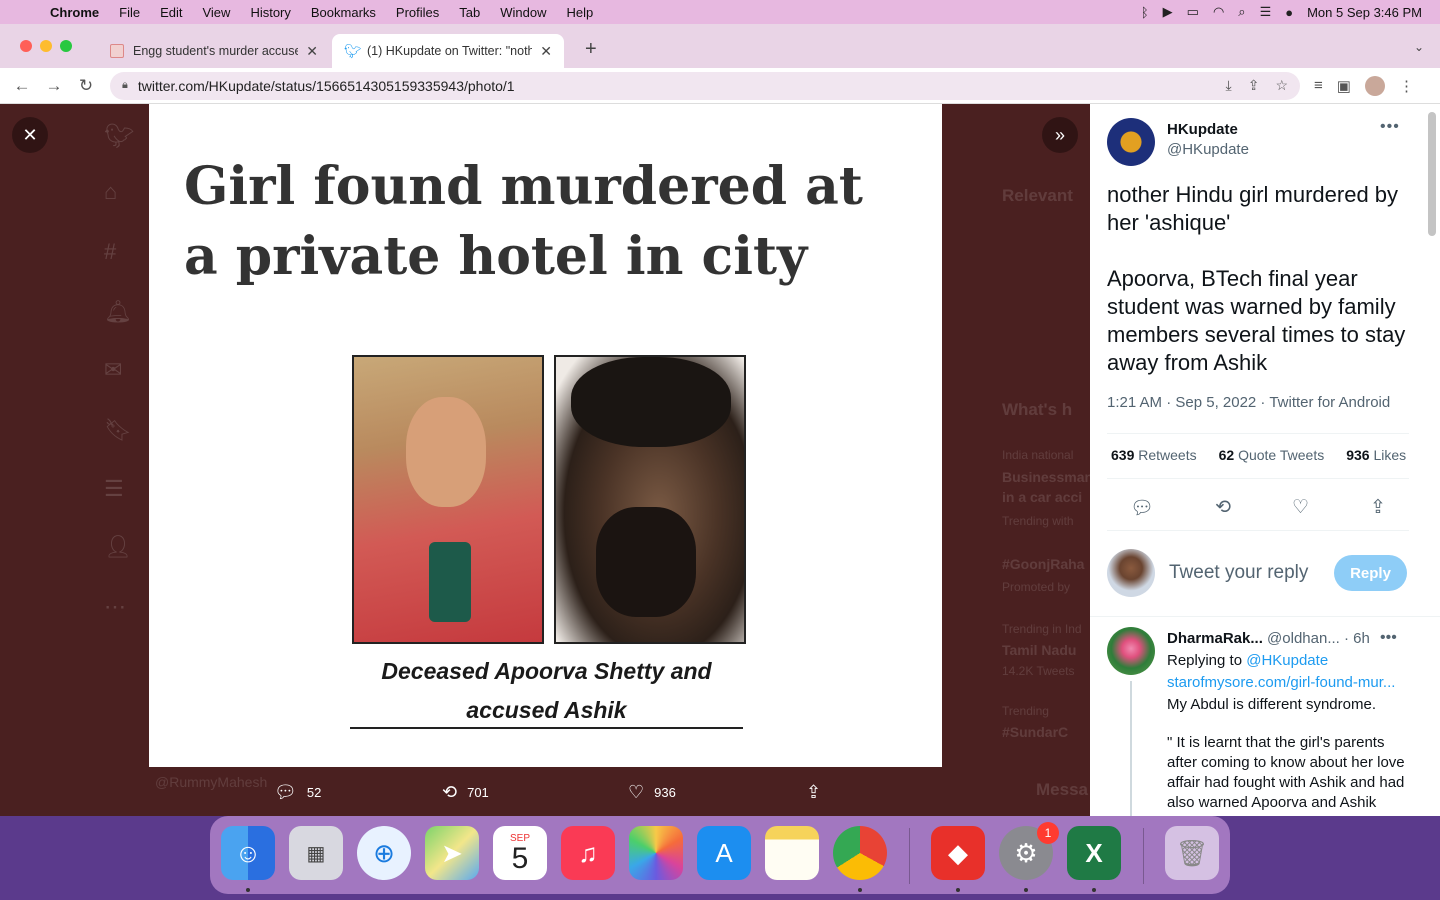 Image resolution: width=1440 pixels, height=900 pixels. Describe the element at coordinates (1168, 12) in the screenshot. I see `play-icon: ▶` at that location.